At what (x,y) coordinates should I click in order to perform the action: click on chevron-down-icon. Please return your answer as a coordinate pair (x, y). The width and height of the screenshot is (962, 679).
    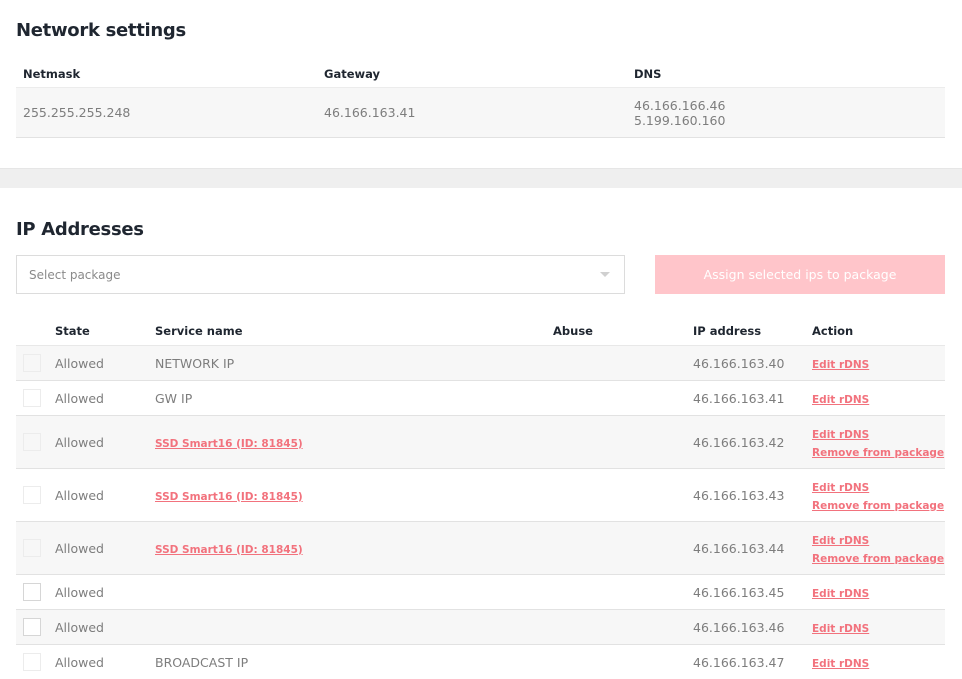
    Looking at the image, I should click on (605, 274).